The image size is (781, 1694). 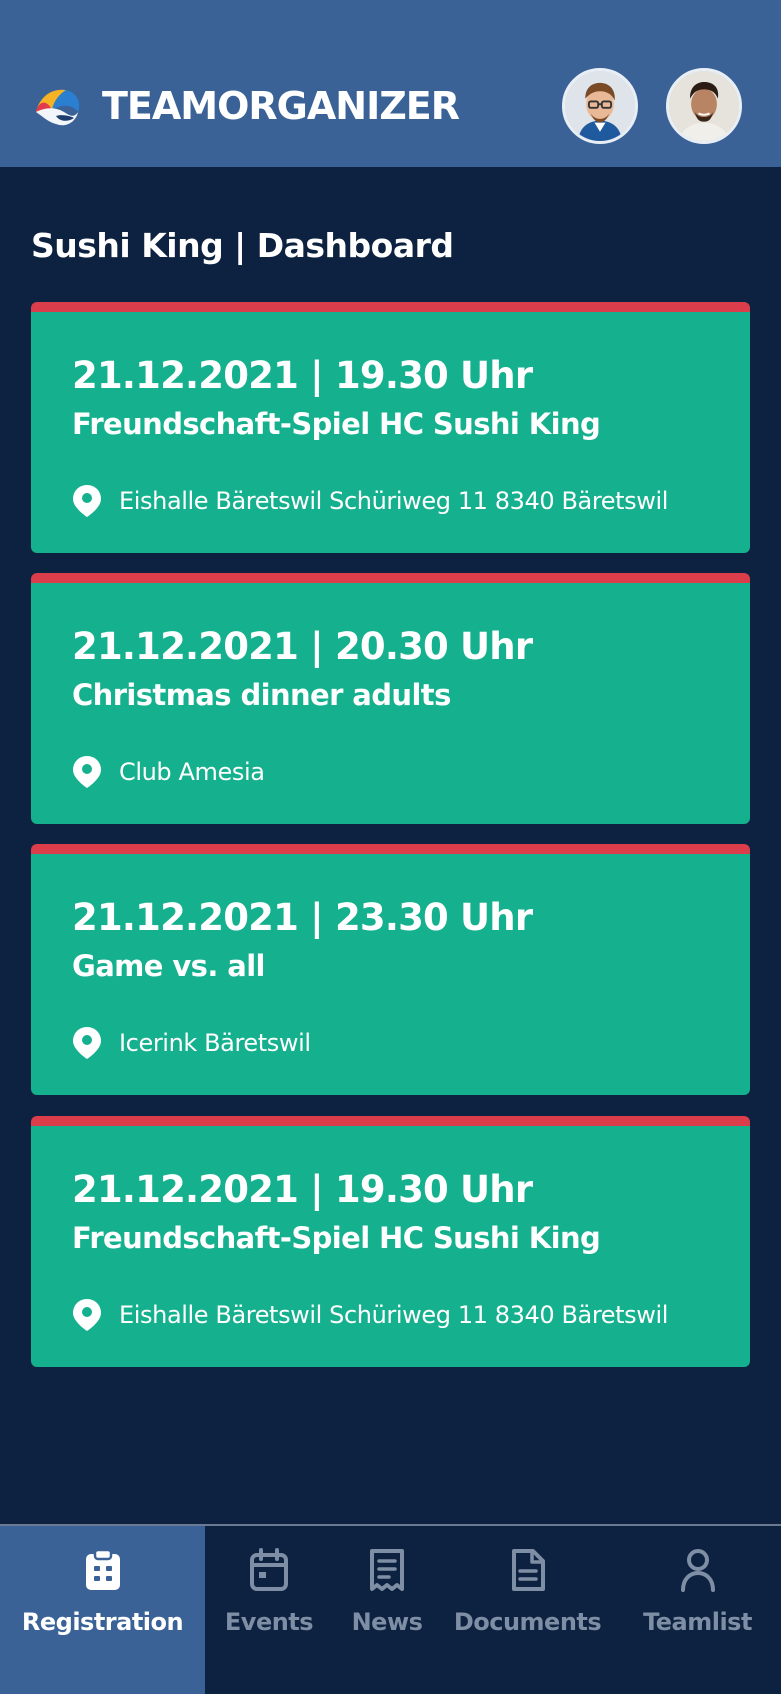 I want to click on event-title: Game vs. all, so click(x=168, y=966).